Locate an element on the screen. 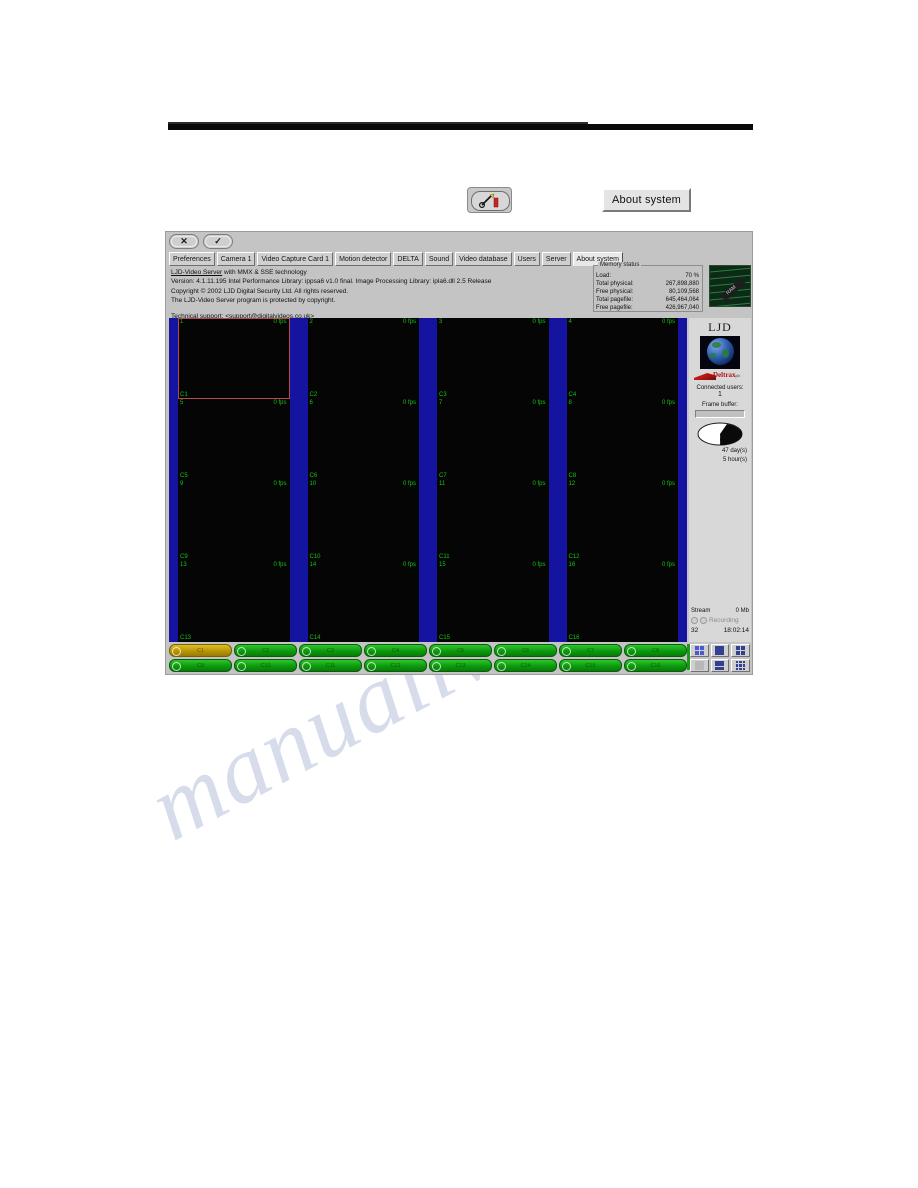 The width and height of the screenshot is (918, 1188). camera-cell-6: 6 0 fps C6 is located at coordinates (363, 439).